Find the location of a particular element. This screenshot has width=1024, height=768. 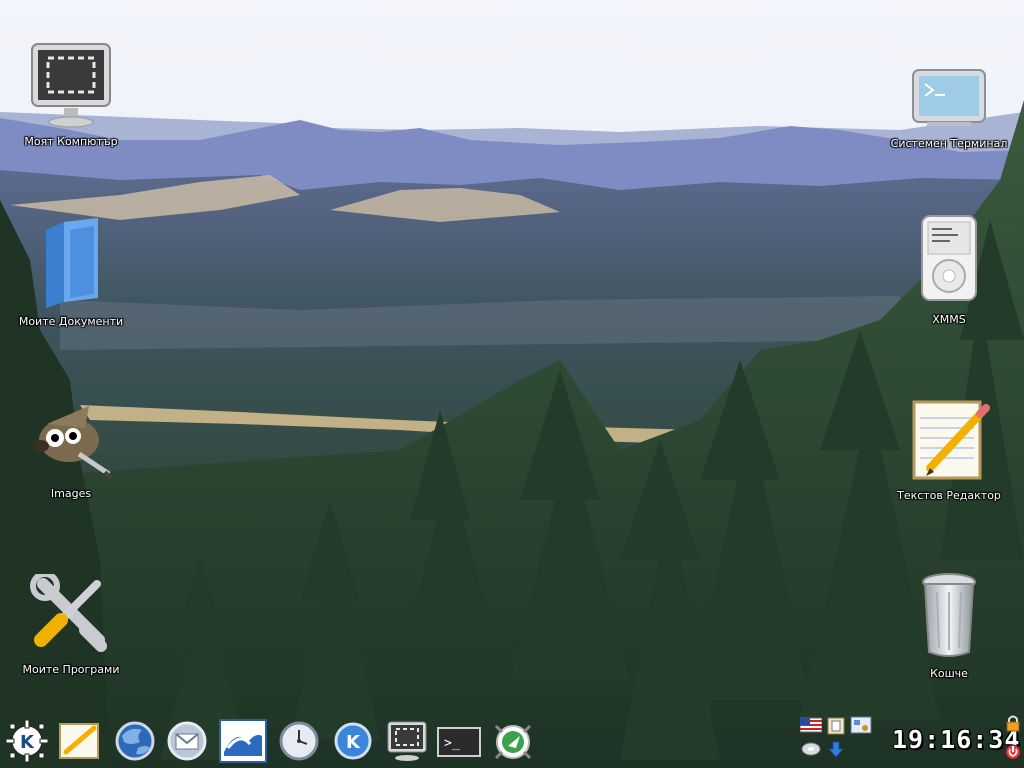

desktop-icon-label: Кошче is located at coordinates (949, 673).